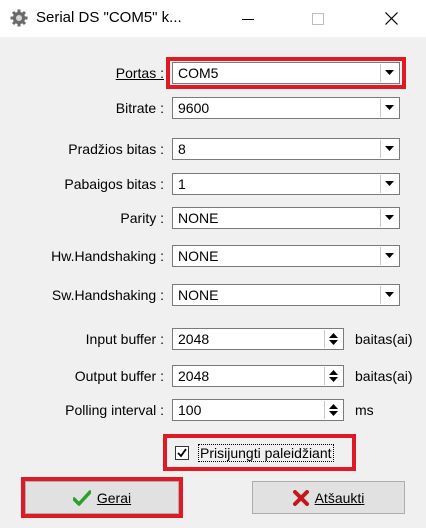 This screenshot has width=426, height=528. I want to click on close-icon, so click(391, 18).